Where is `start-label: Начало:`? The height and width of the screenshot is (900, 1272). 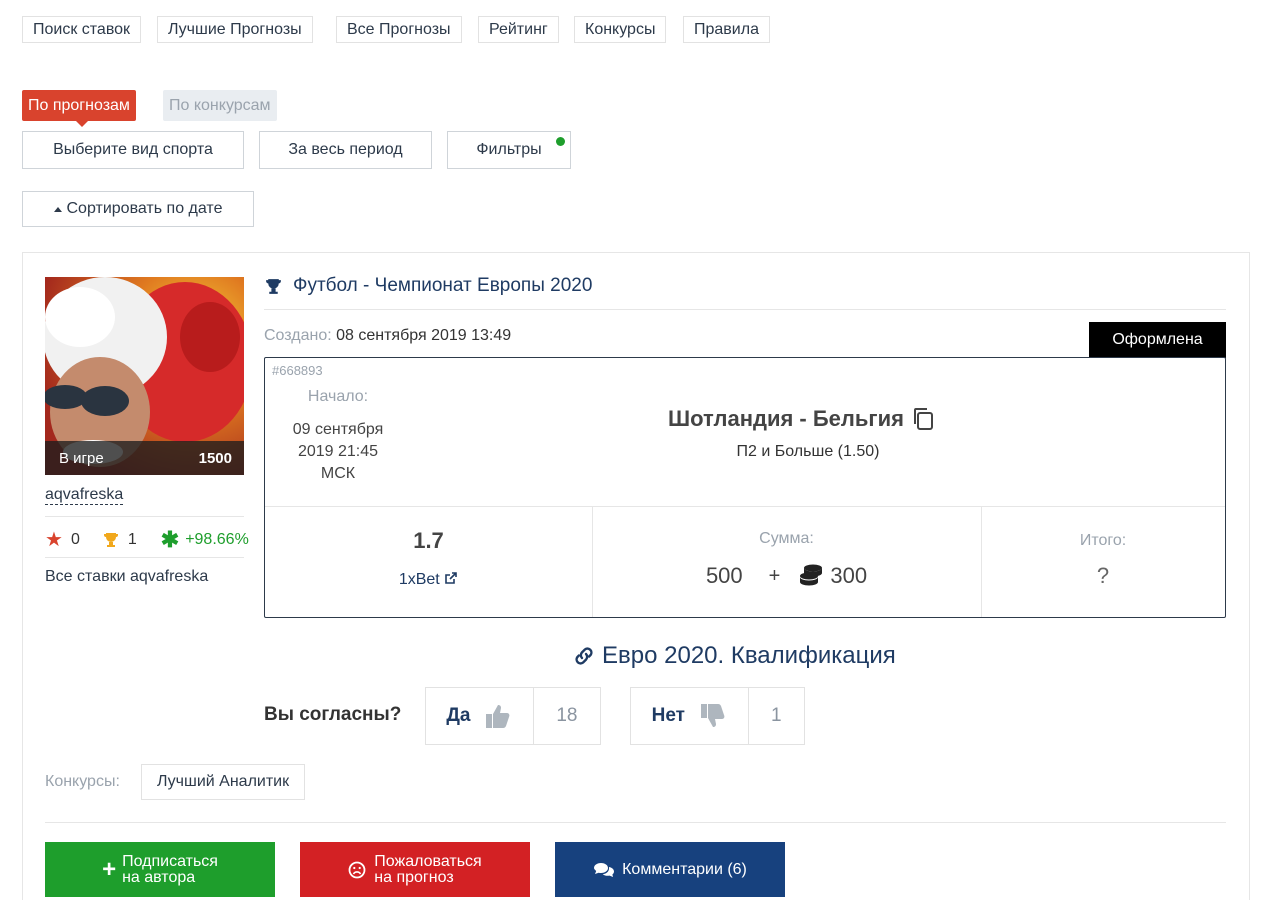
start-label: Начало: is located at coordinates (338, 396).